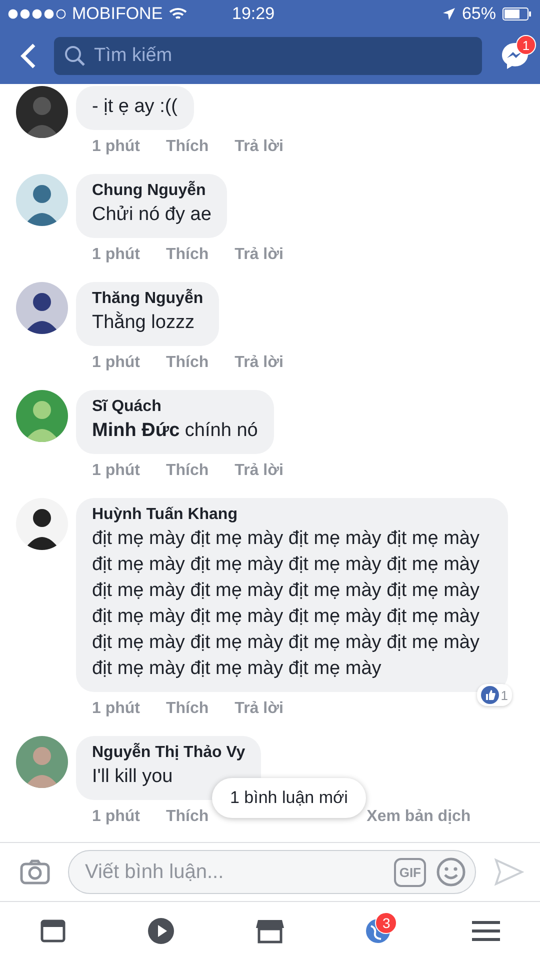 The image size is (540, 960). I want to click on news-feed-icon, so click(53, 931).